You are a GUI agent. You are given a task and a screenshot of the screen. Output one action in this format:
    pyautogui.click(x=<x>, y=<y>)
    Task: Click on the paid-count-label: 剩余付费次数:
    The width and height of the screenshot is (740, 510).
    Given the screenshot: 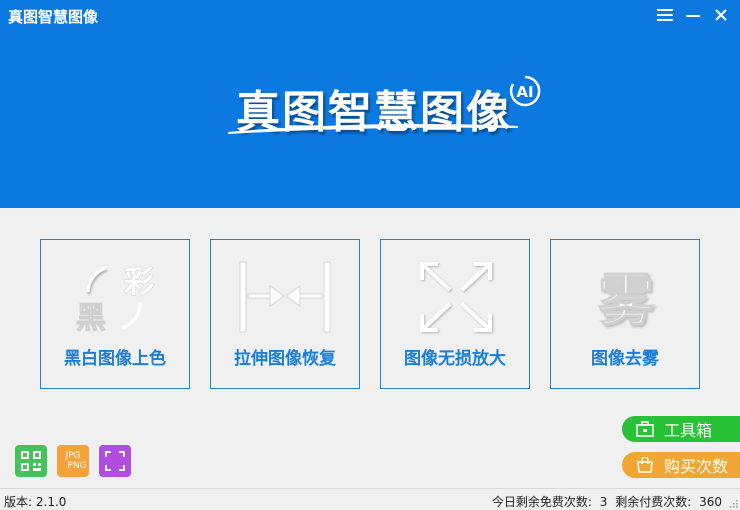 What is the action you would take?
    pyautogui.click(x=653, y=502)
    